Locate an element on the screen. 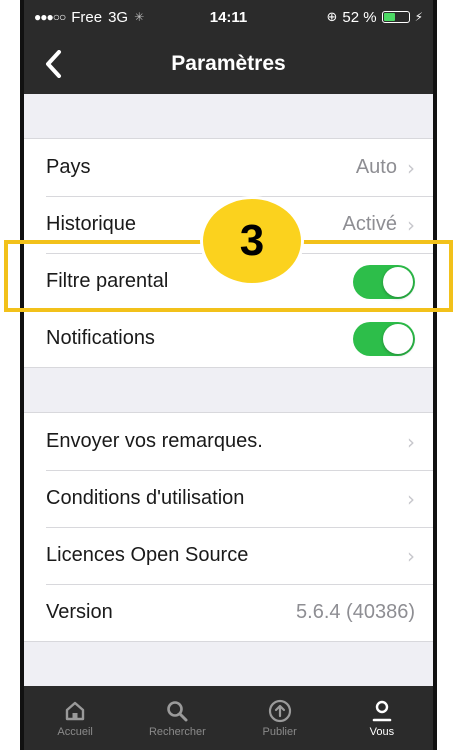 Image resolution: width=457 pixels, height=750 pixels. settings-row-version: Version 5.6.4 (40386) is located at coordinates (228, 612).